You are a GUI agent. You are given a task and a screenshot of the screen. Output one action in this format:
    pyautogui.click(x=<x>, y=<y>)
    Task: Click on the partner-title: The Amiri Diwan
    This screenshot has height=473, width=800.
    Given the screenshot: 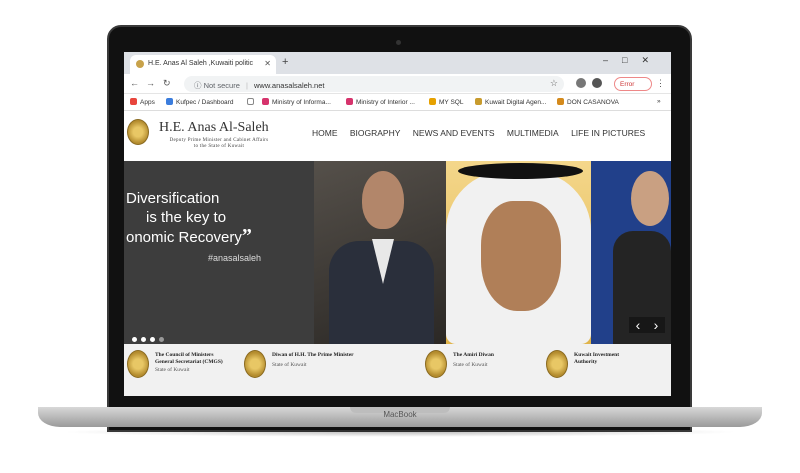 What is the action you would take?
    pyautogui.click(x=473, y=355)
    